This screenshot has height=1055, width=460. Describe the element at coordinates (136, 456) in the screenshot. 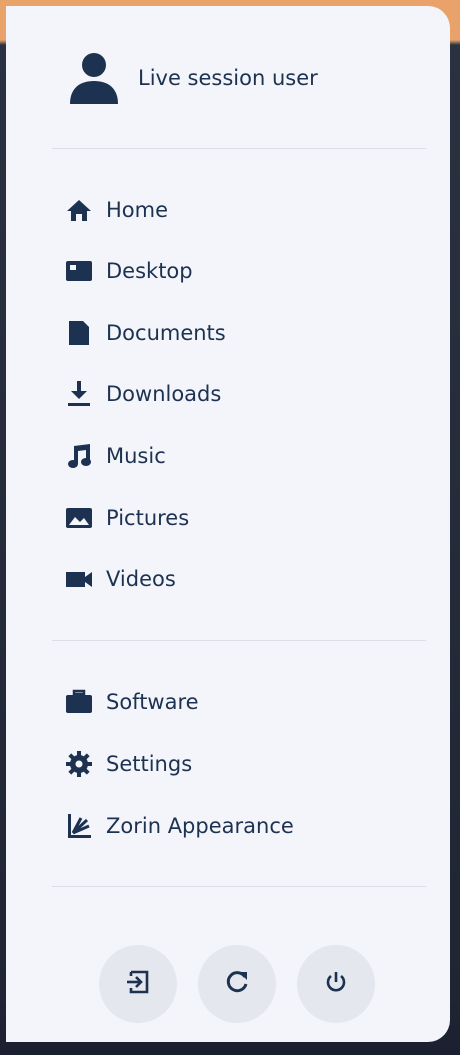

I see `menu-item-label: Music` at that location.